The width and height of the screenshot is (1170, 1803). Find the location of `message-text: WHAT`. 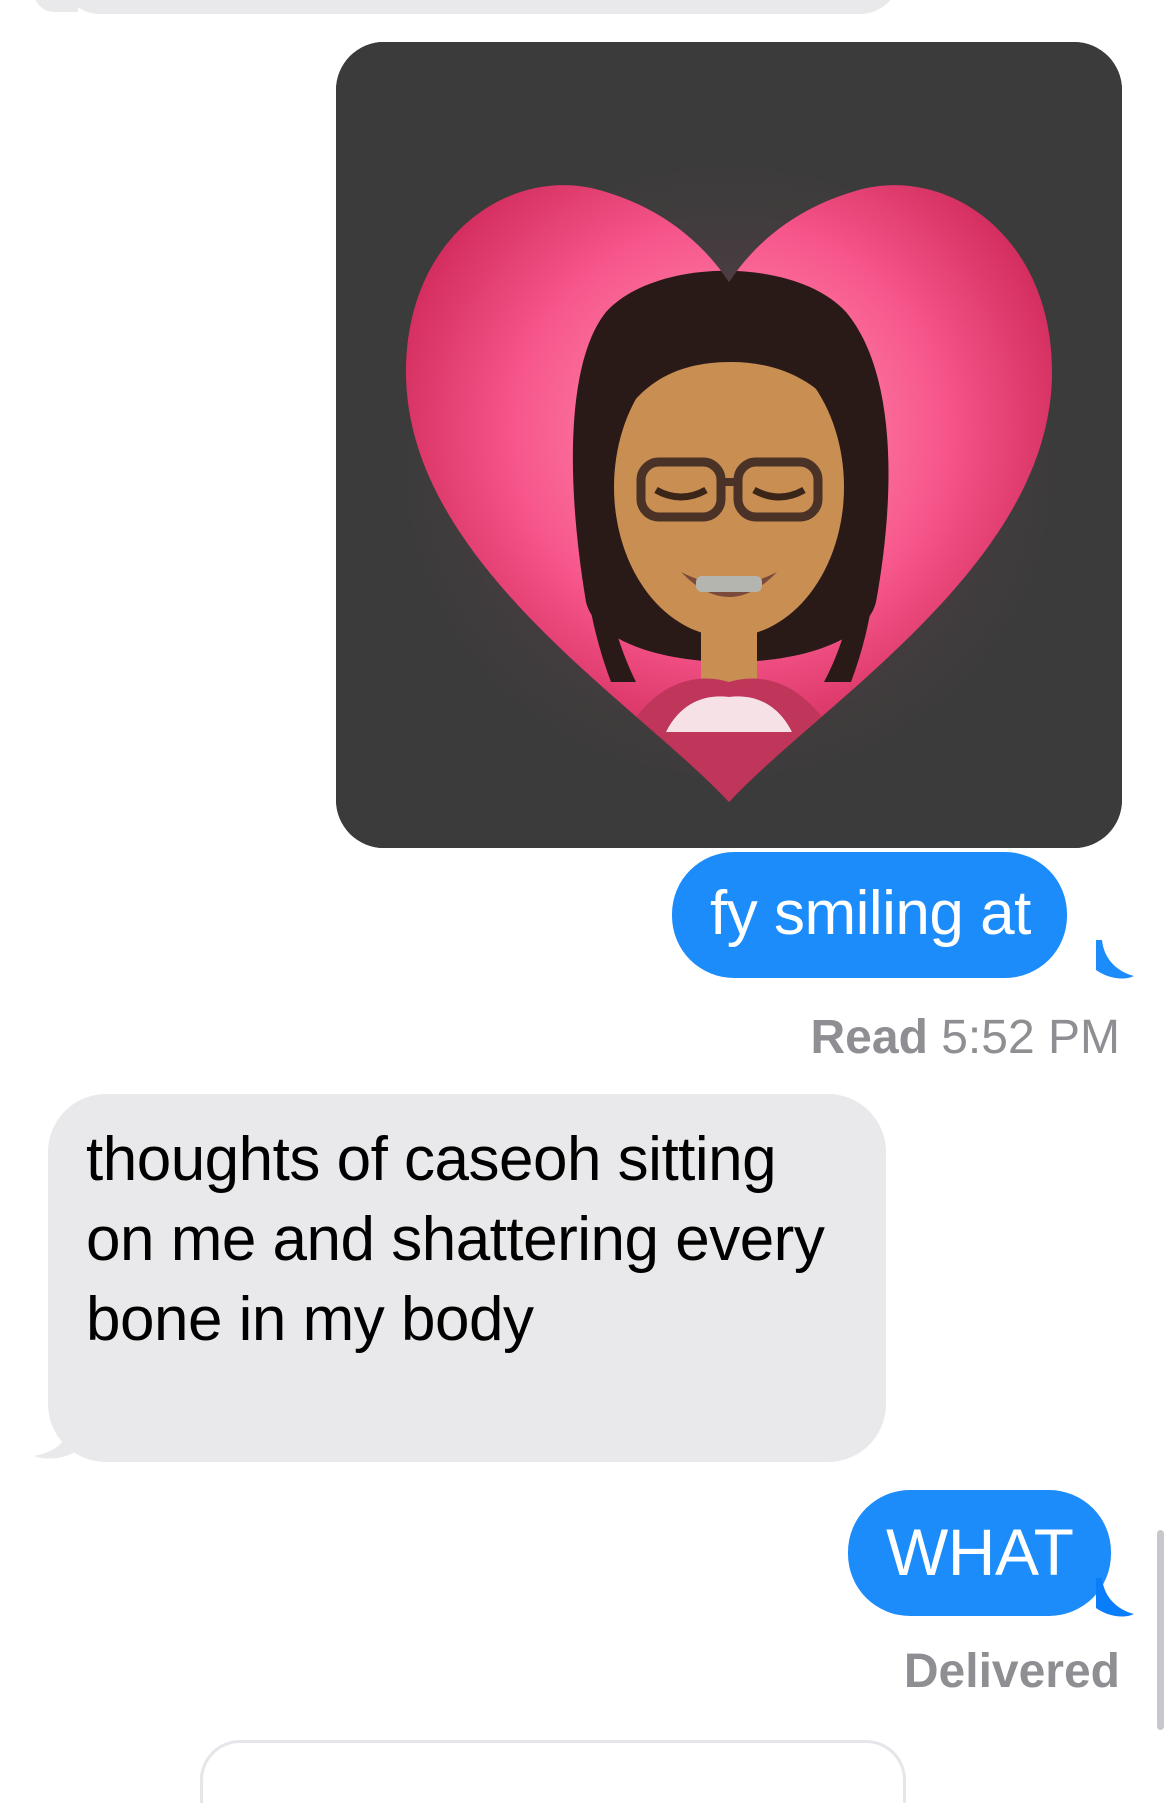

message-text: WHAT is located at coordinates (980, 1552).